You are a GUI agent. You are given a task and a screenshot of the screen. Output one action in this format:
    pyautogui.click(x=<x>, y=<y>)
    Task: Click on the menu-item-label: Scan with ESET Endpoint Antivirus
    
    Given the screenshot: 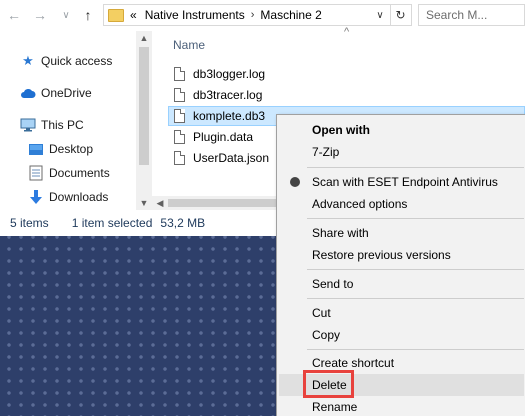 What is the action you would take?
    pyautogui.click(x=405, y=182)
    